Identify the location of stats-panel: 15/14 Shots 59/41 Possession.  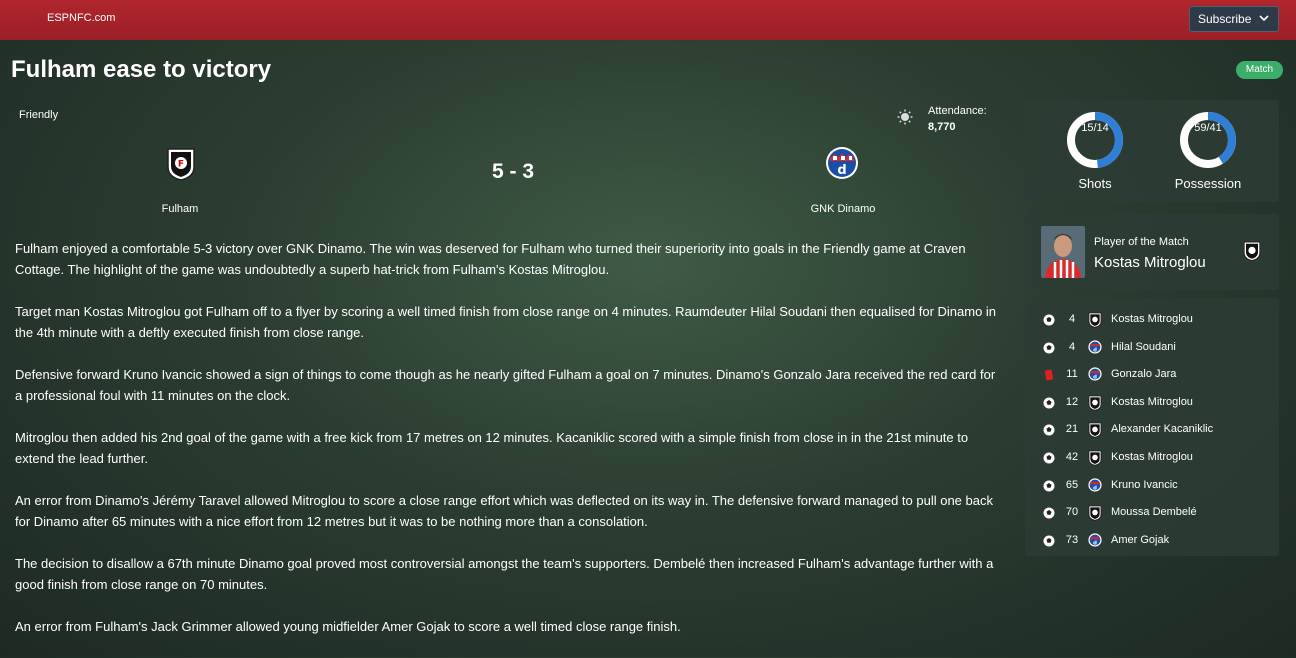
(1152, 151).